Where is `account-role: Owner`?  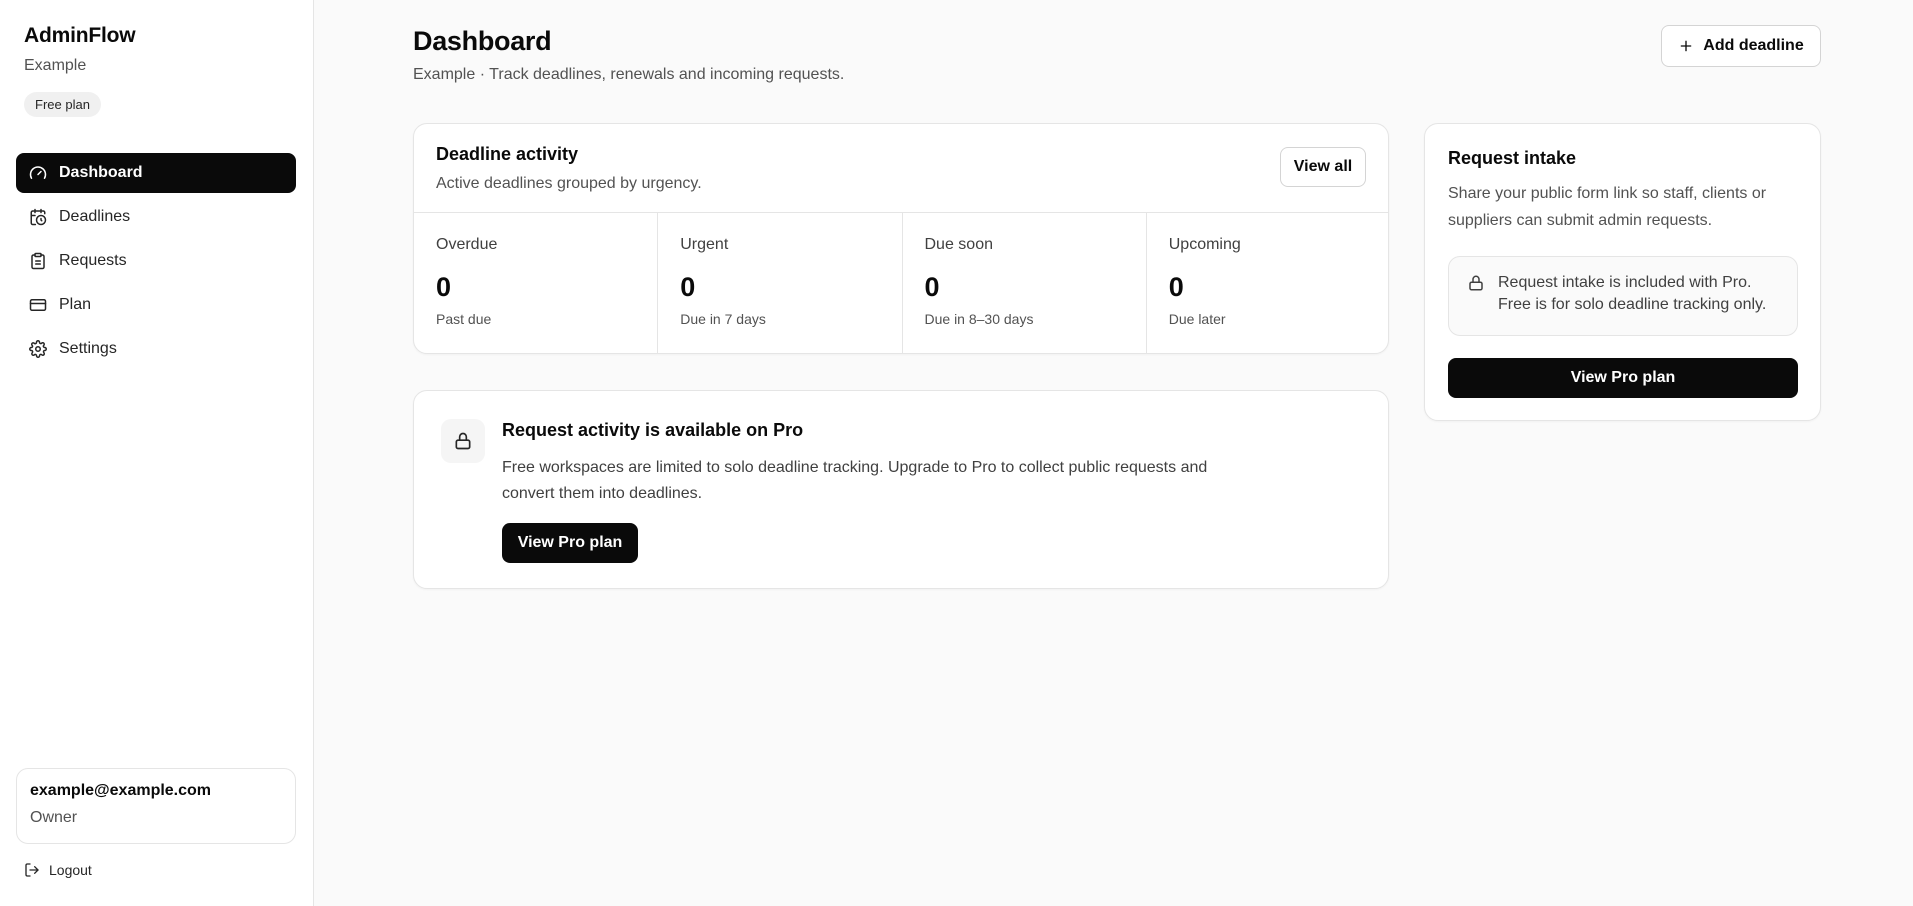 account-role: Owner is located at coordinates (54, 817).